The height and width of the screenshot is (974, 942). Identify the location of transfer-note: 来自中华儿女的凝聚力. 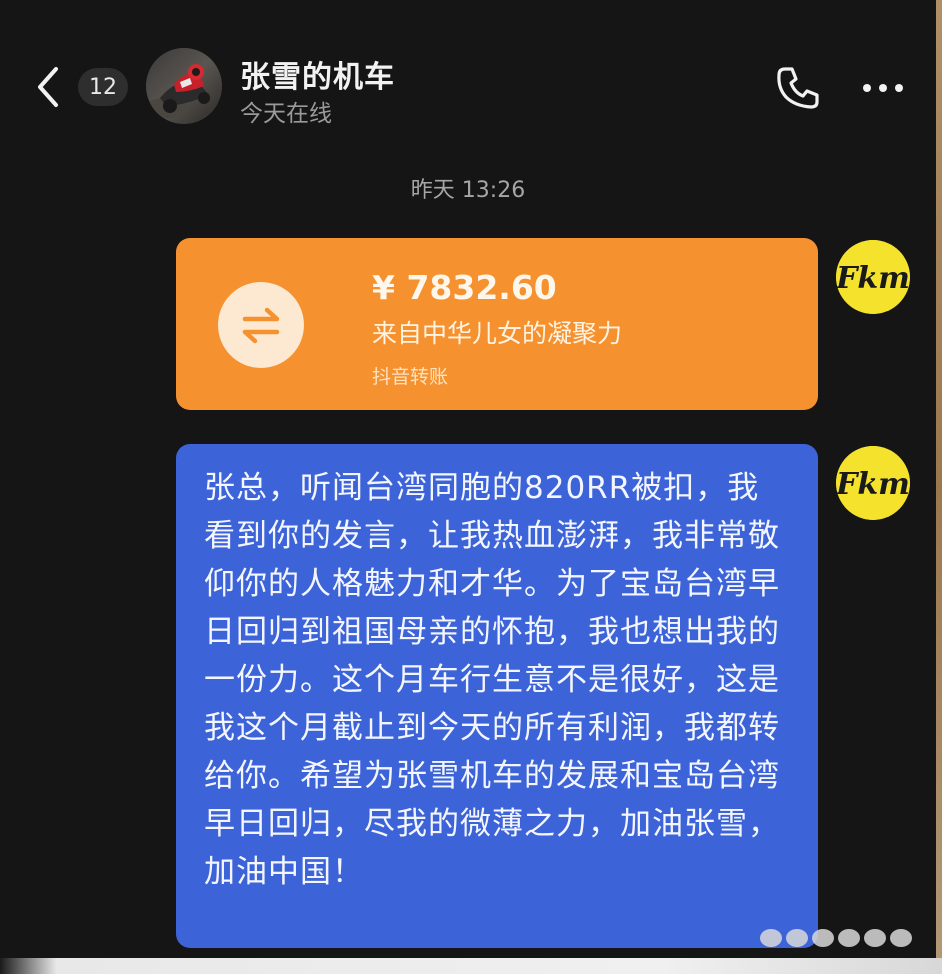
(497, 333).